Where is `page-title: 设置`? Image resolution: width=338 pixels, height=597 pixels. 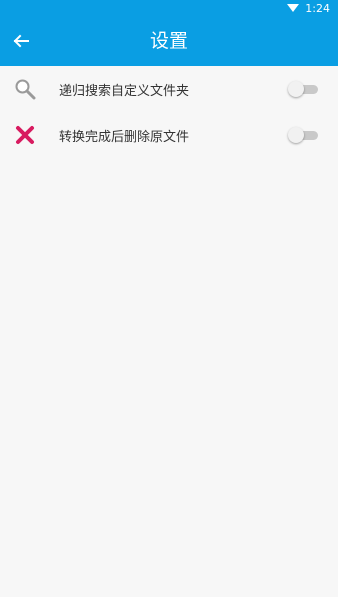
page-title: 设置 is located at coordinates (168, 41).